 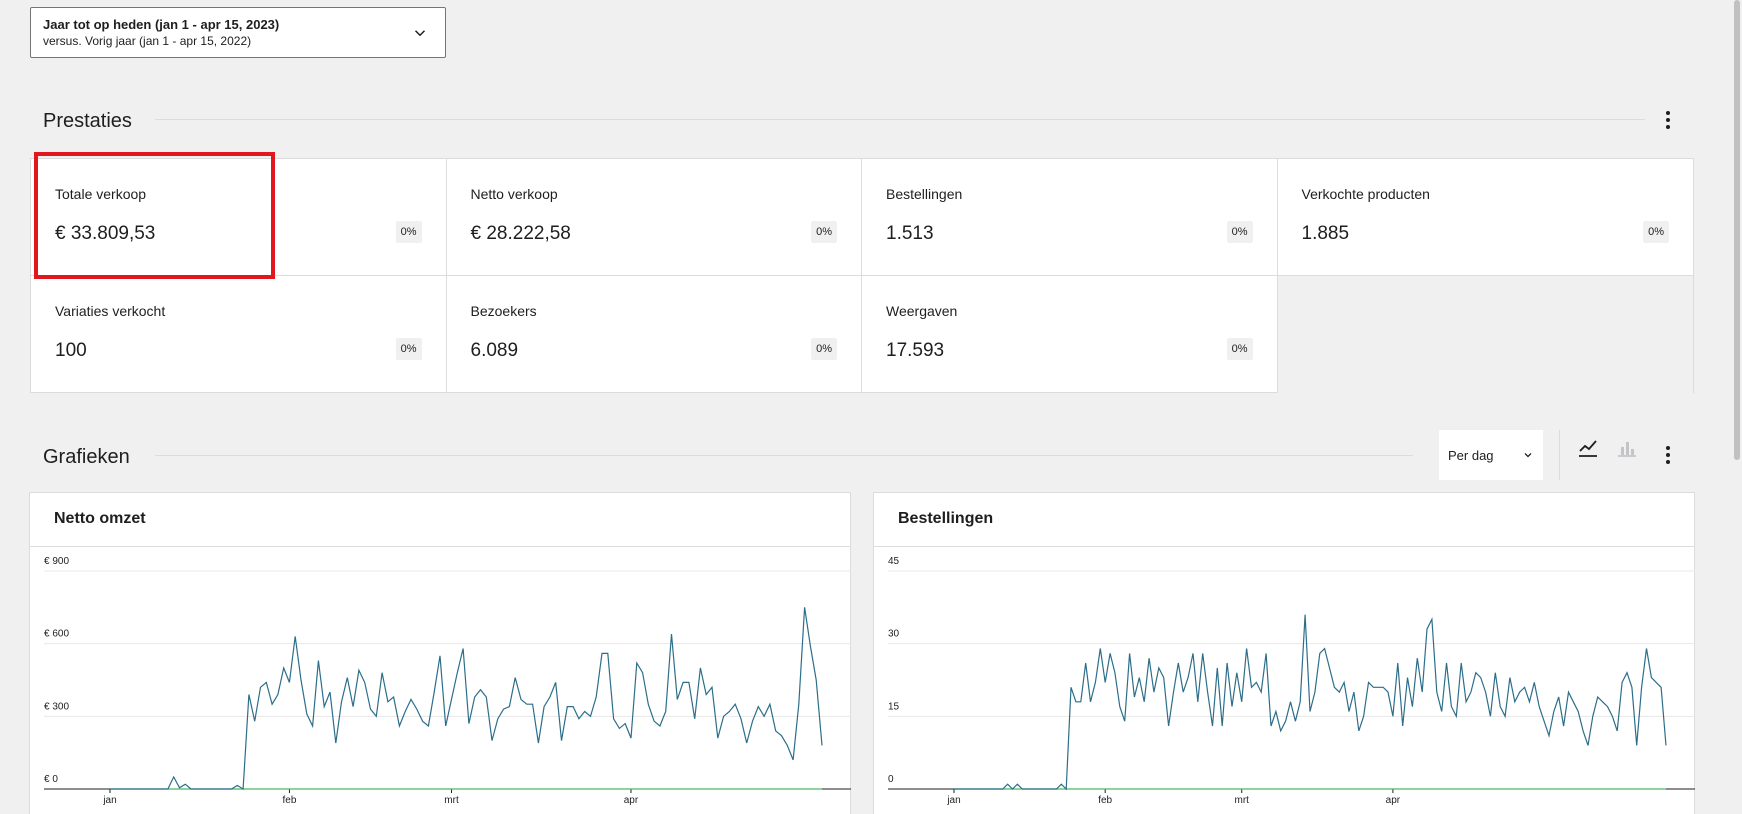 I want to click on tile-label: Bestellingen, so click(x=924, y=194).